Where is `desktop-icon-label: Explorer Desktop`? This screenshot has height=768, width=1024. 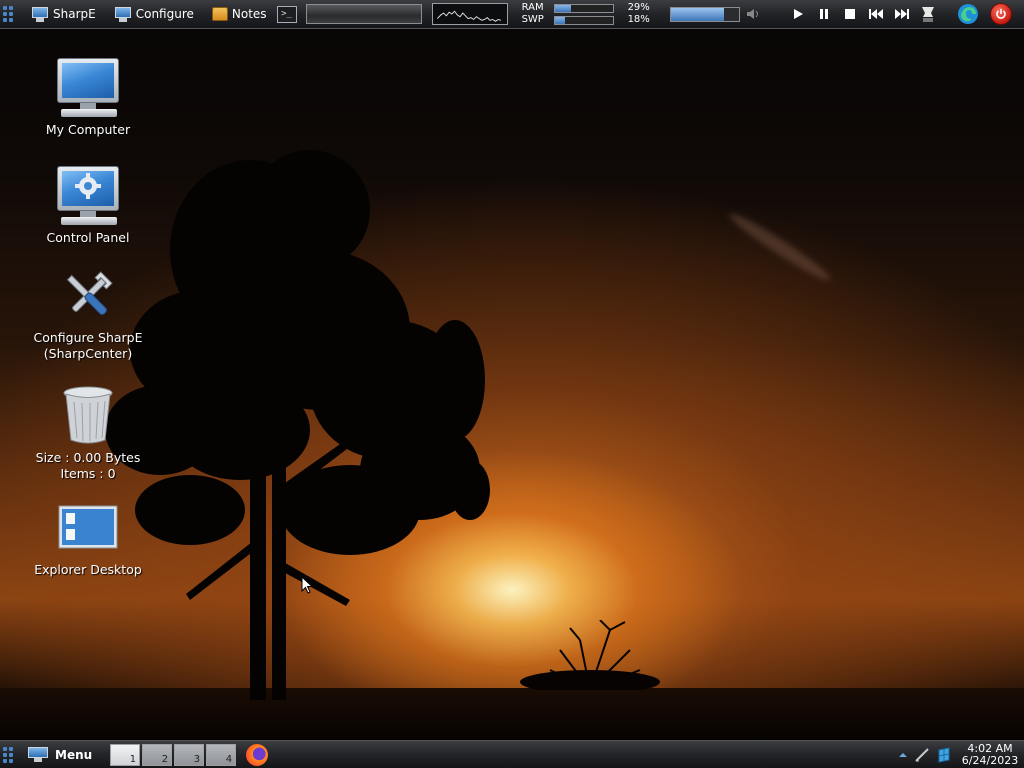 desktop-icon-label: Explorer Desktop is located at coordinates (88, 569).